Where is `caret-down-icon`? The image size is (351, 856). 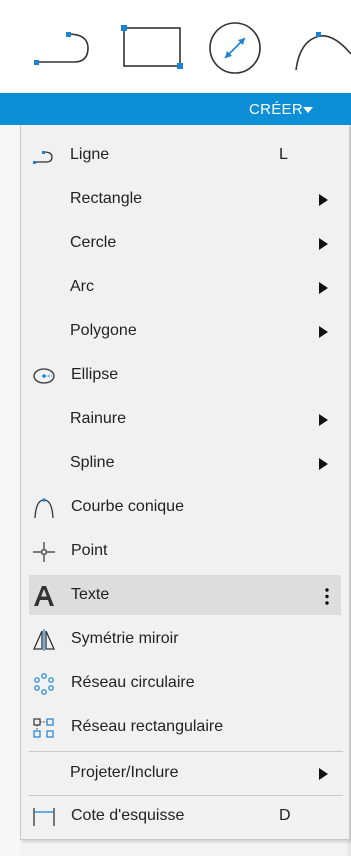 caret-down-icon is located at coordinates (308, 110).